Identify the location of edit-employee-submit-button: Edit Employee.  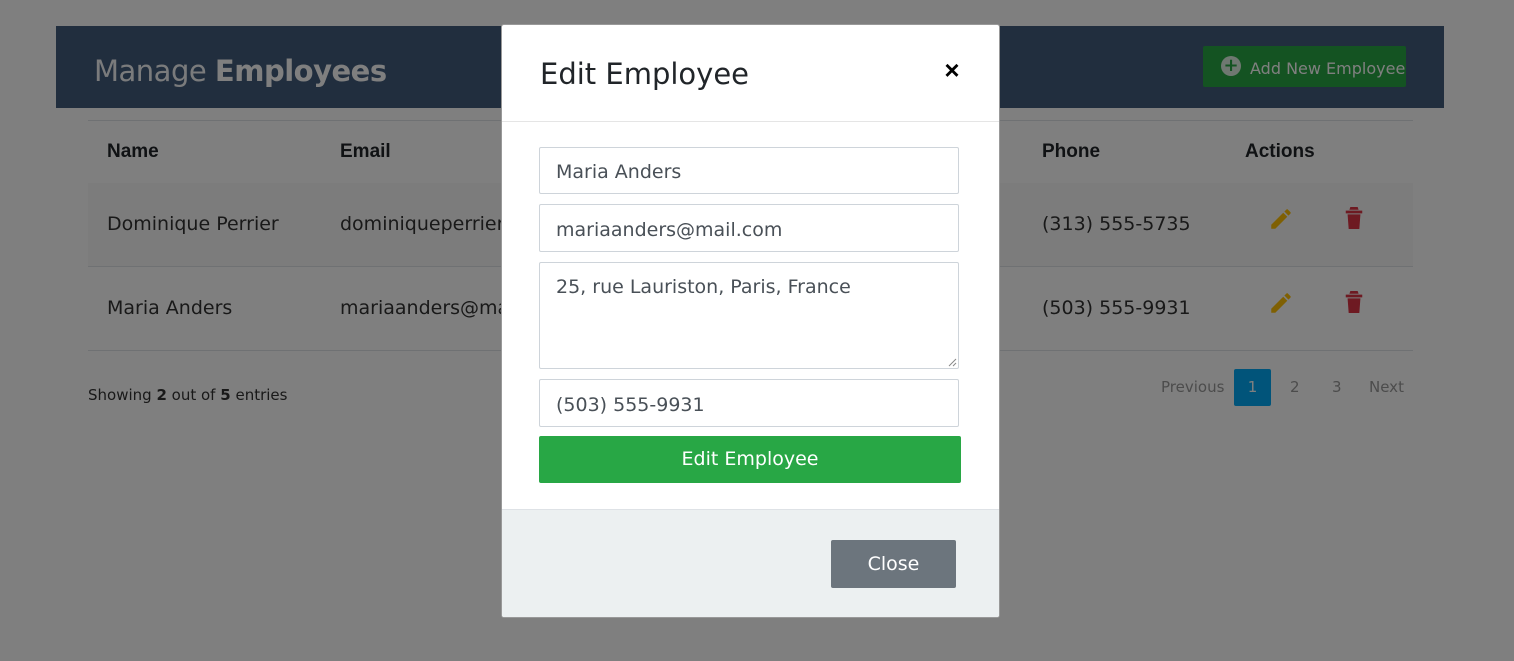
(750, 459).